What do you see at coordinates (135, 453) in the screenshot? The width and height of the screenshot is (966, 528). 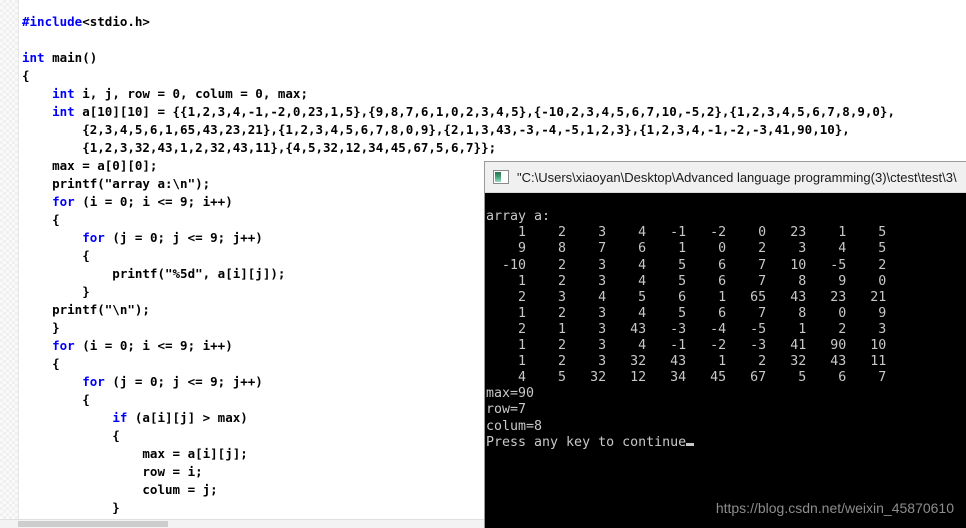 I see `code-text: max = a[i][j];` at bounding box center [135, 453].